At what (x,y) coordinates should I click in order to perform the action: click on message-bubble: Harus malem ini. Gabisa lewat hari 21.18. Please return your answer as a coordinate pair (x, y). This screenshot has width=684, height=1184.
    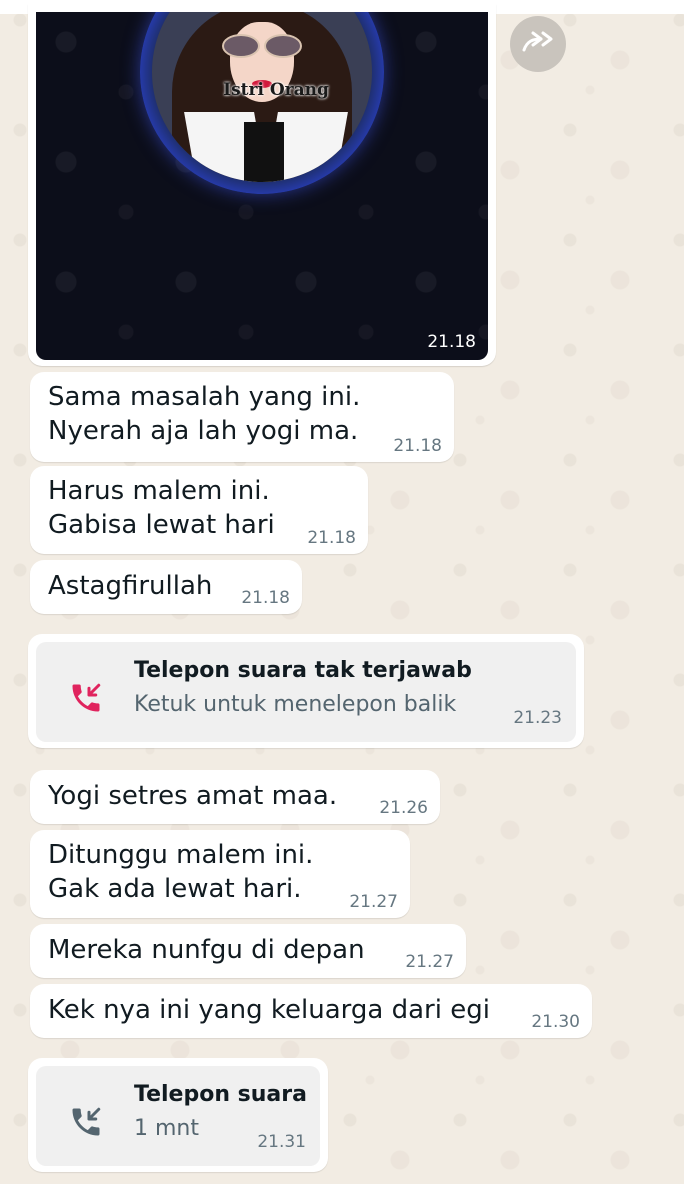
    Looking at the image, I should click on (199, 510).